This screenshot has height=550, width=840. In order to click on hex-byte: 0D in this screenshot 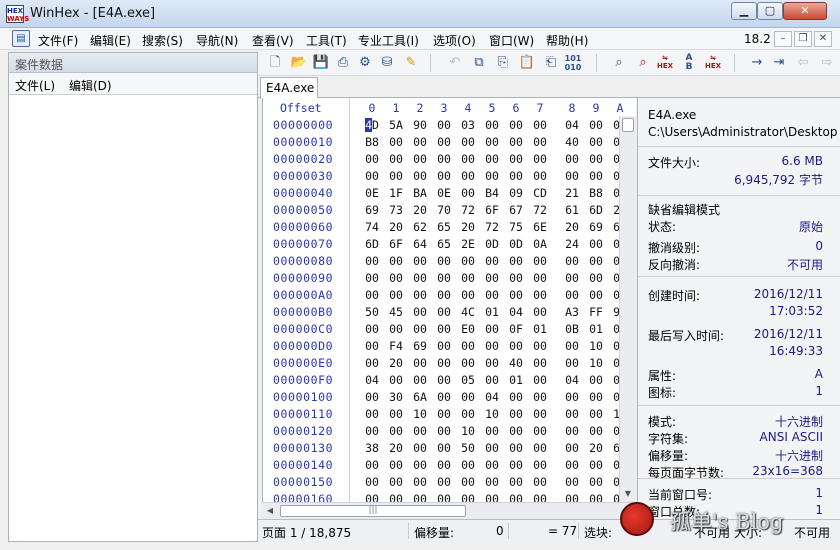, I will do `click(492, 244)`.